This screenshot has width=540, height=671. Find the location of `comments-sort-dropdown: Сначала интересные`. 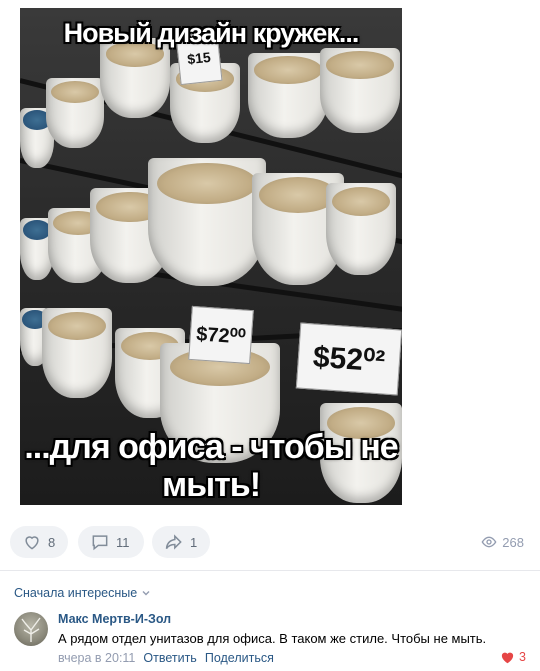

comments-sort-dropdown: Сначала интересные is located at coordinates (82, 593).